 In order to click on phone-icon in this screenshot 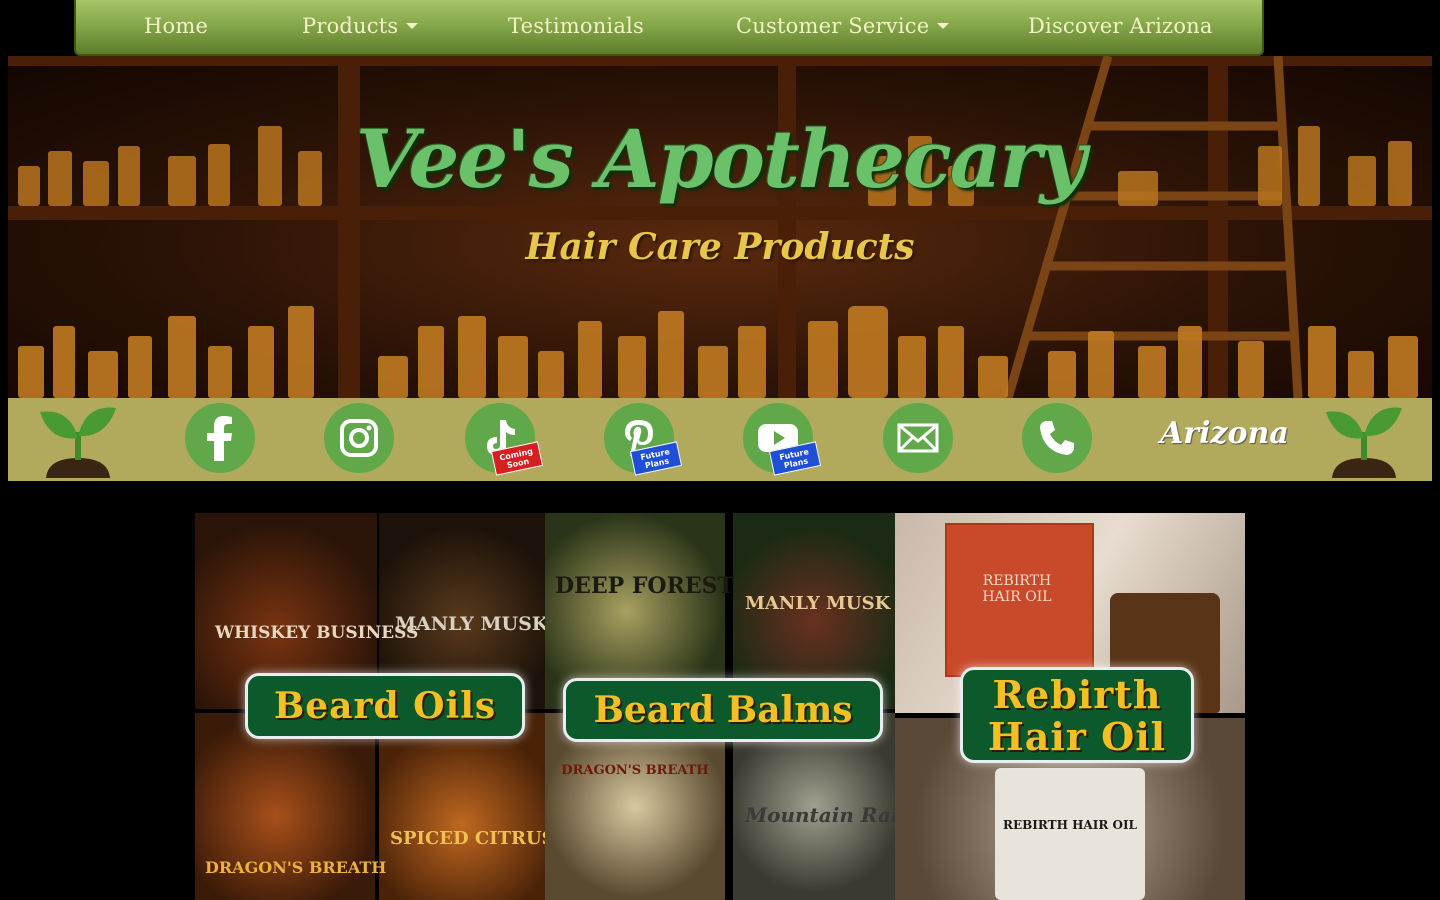, I will do `click(1057, 438)`.